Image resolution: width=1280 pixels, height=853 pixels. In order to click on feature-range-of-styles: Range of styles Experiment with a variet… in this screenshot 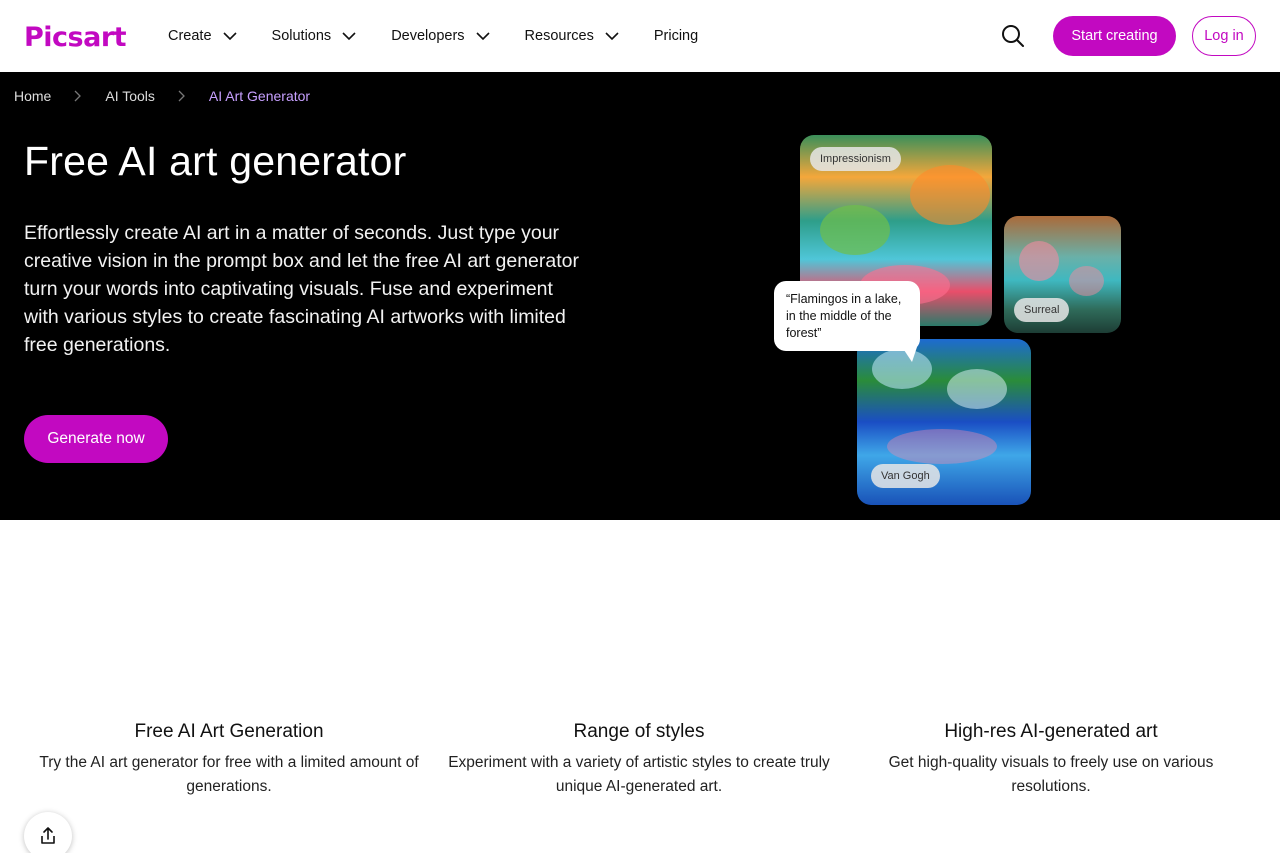, I will do `click(639, 760)`.